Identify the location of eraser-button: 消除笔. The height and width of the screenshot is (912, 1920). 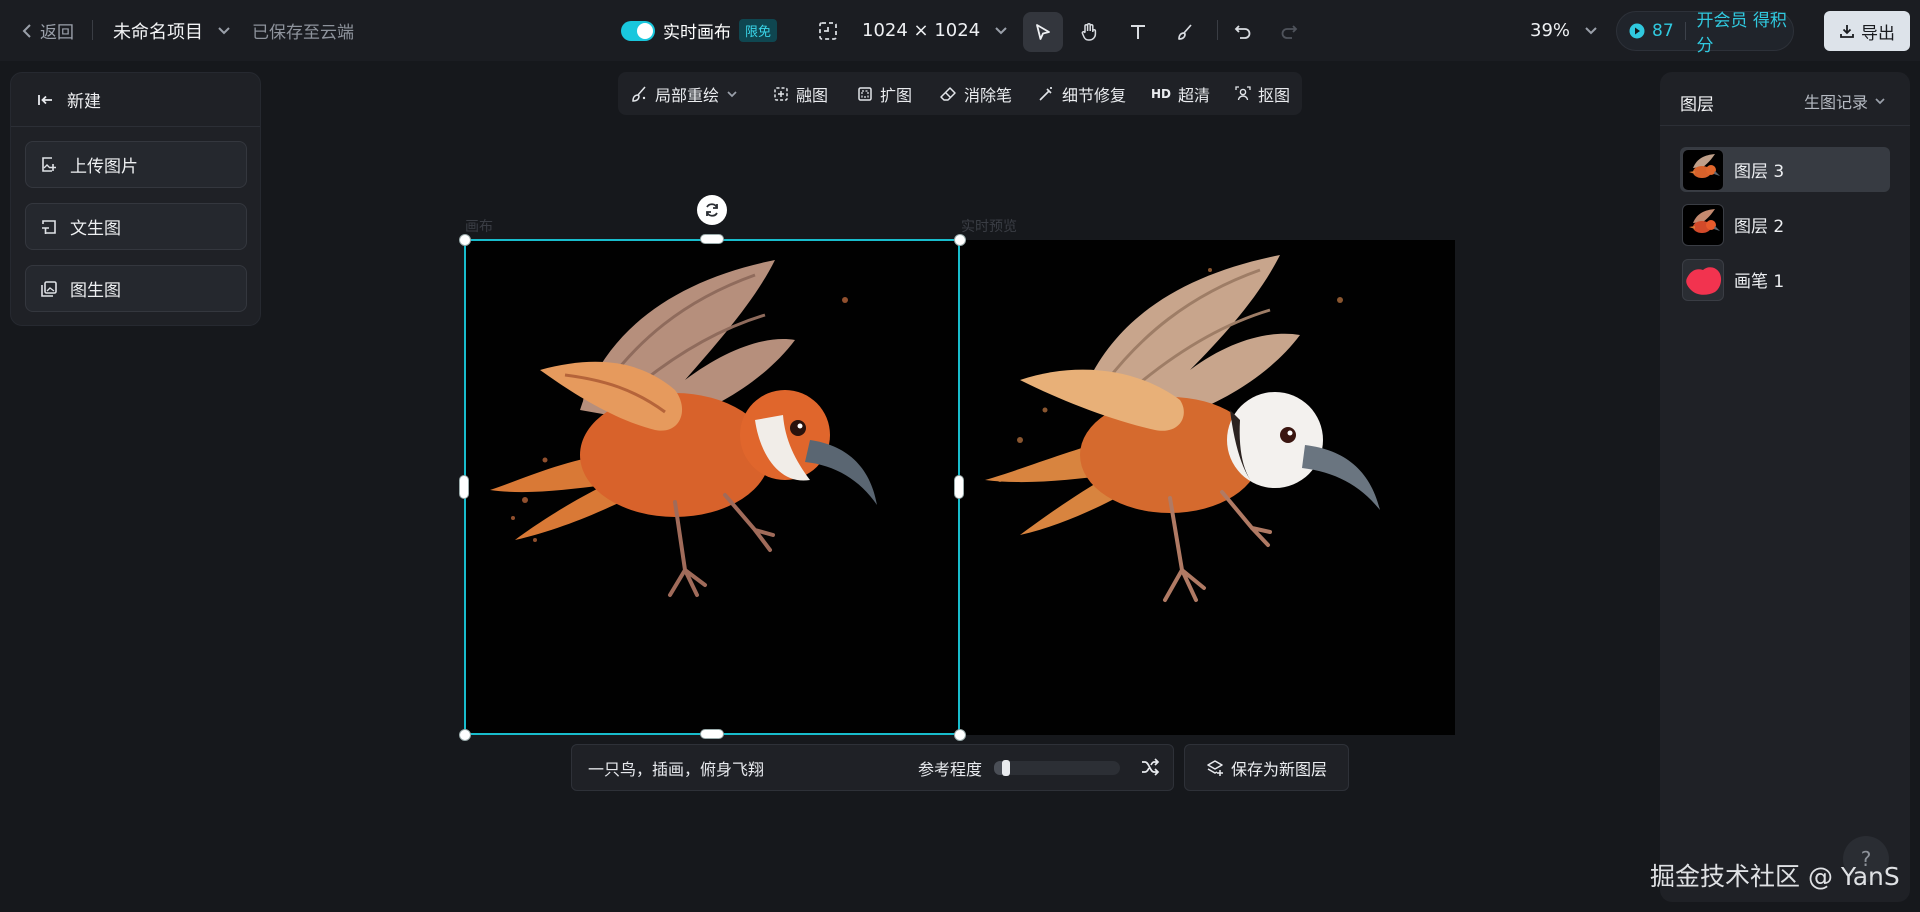
(975, 93).